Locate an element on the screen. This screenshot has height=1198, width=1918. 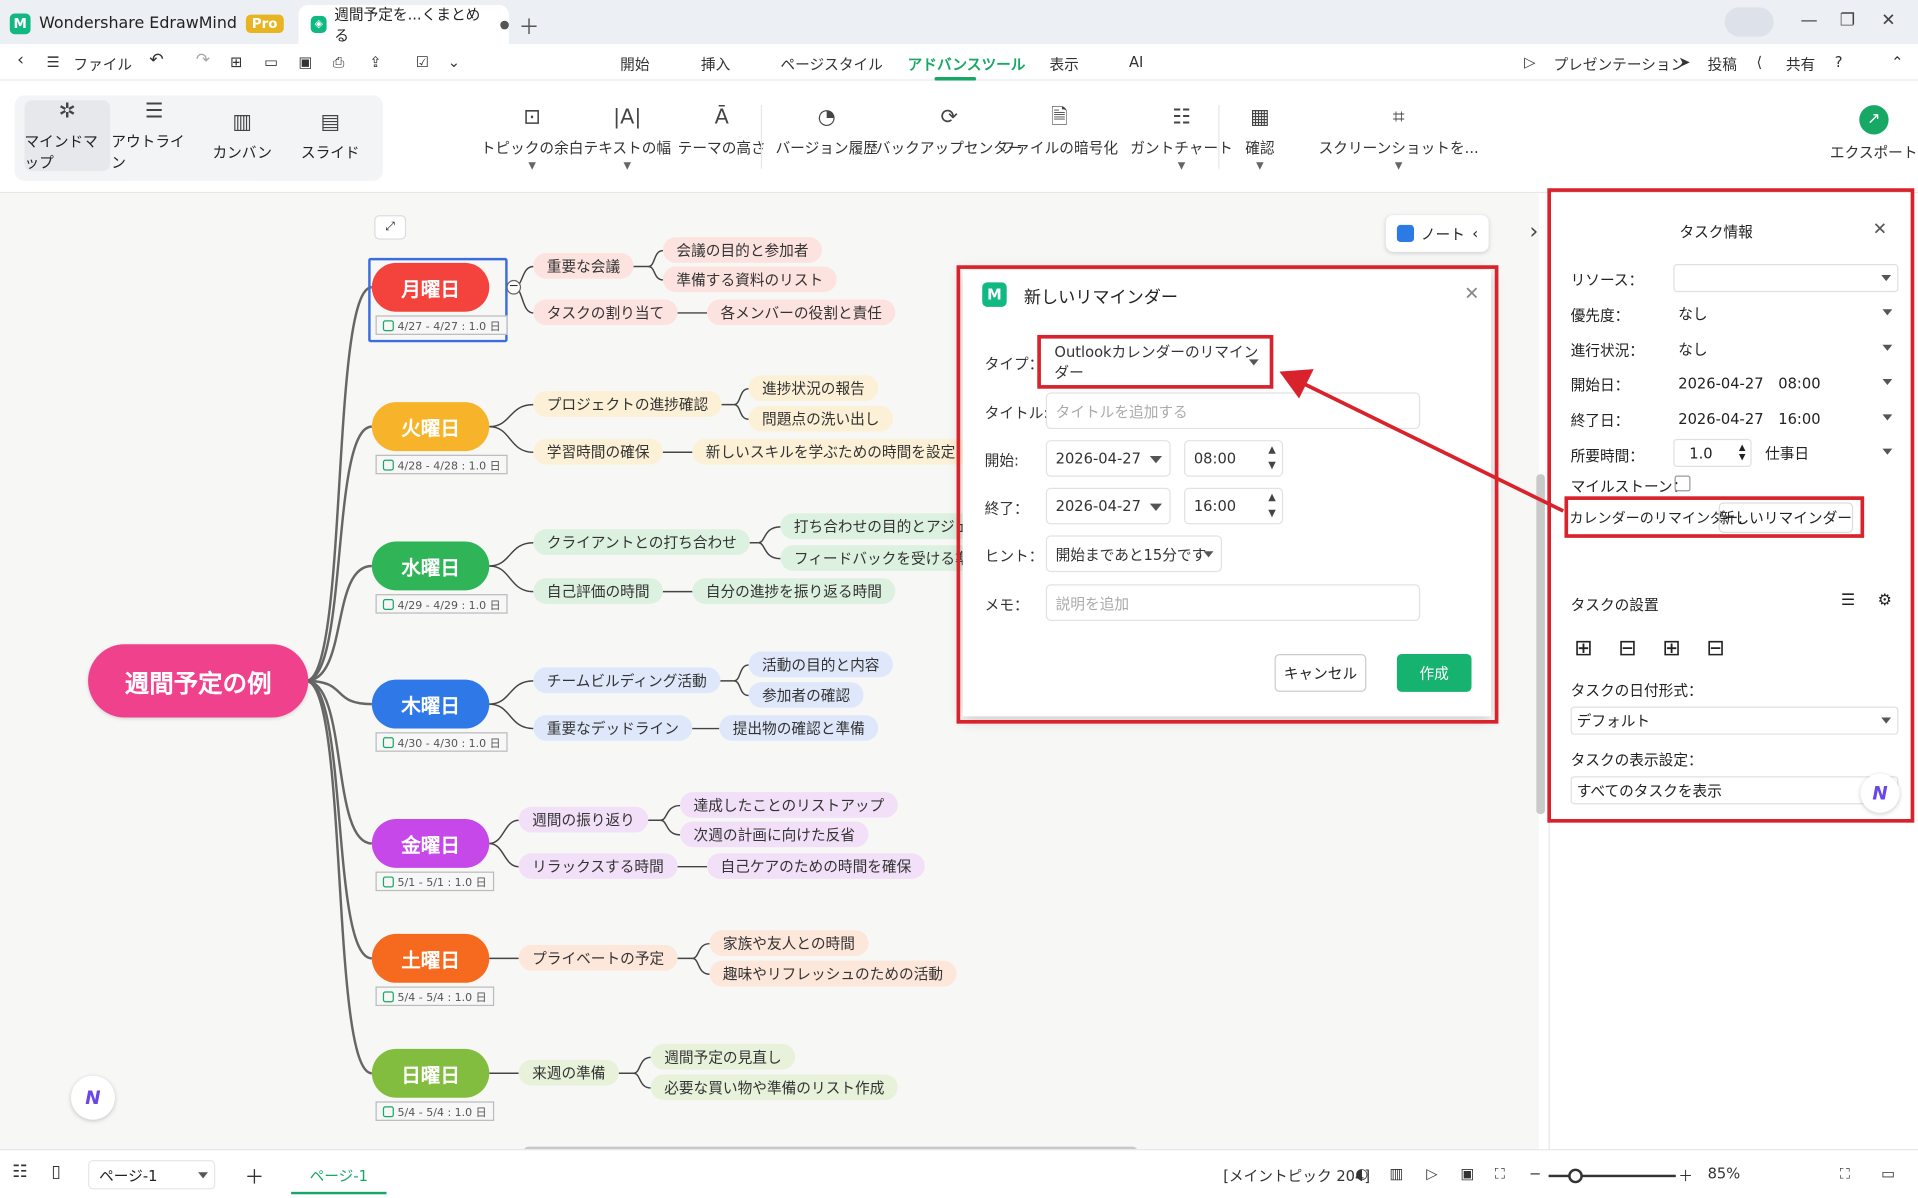
list-icon: ☷ is located at coordinates (19, 1173).